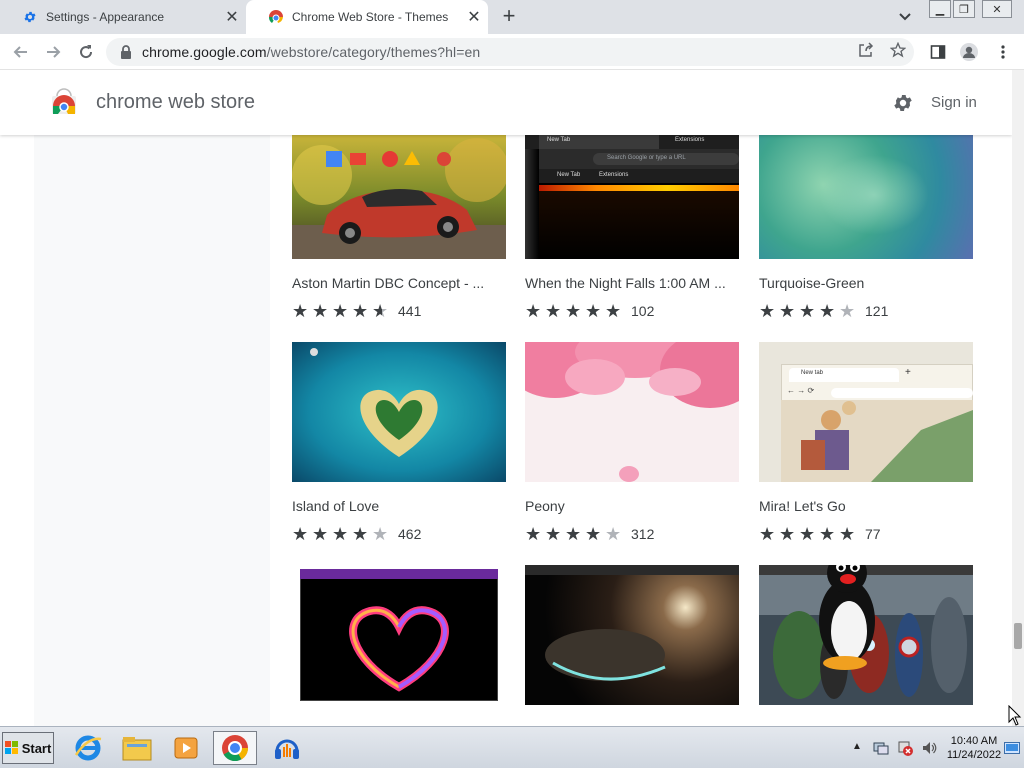  What do you see at coordinates (370, 17) in the screenshot?
I see `tab-title: Chrome Web Store - Themes` at bounding box center [370, 17].